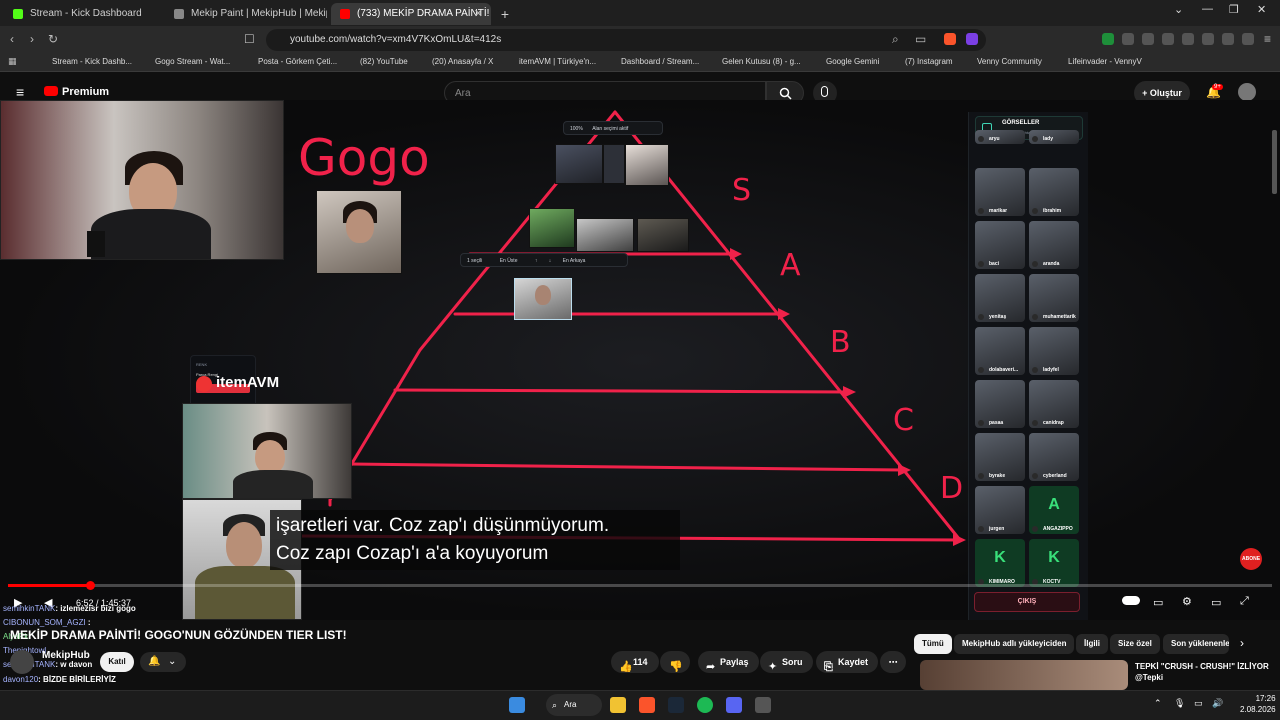  What do you see at coordinates (705, 705) in the screenshot?
I see `spotify-icon` at bounding box center [705, 705].